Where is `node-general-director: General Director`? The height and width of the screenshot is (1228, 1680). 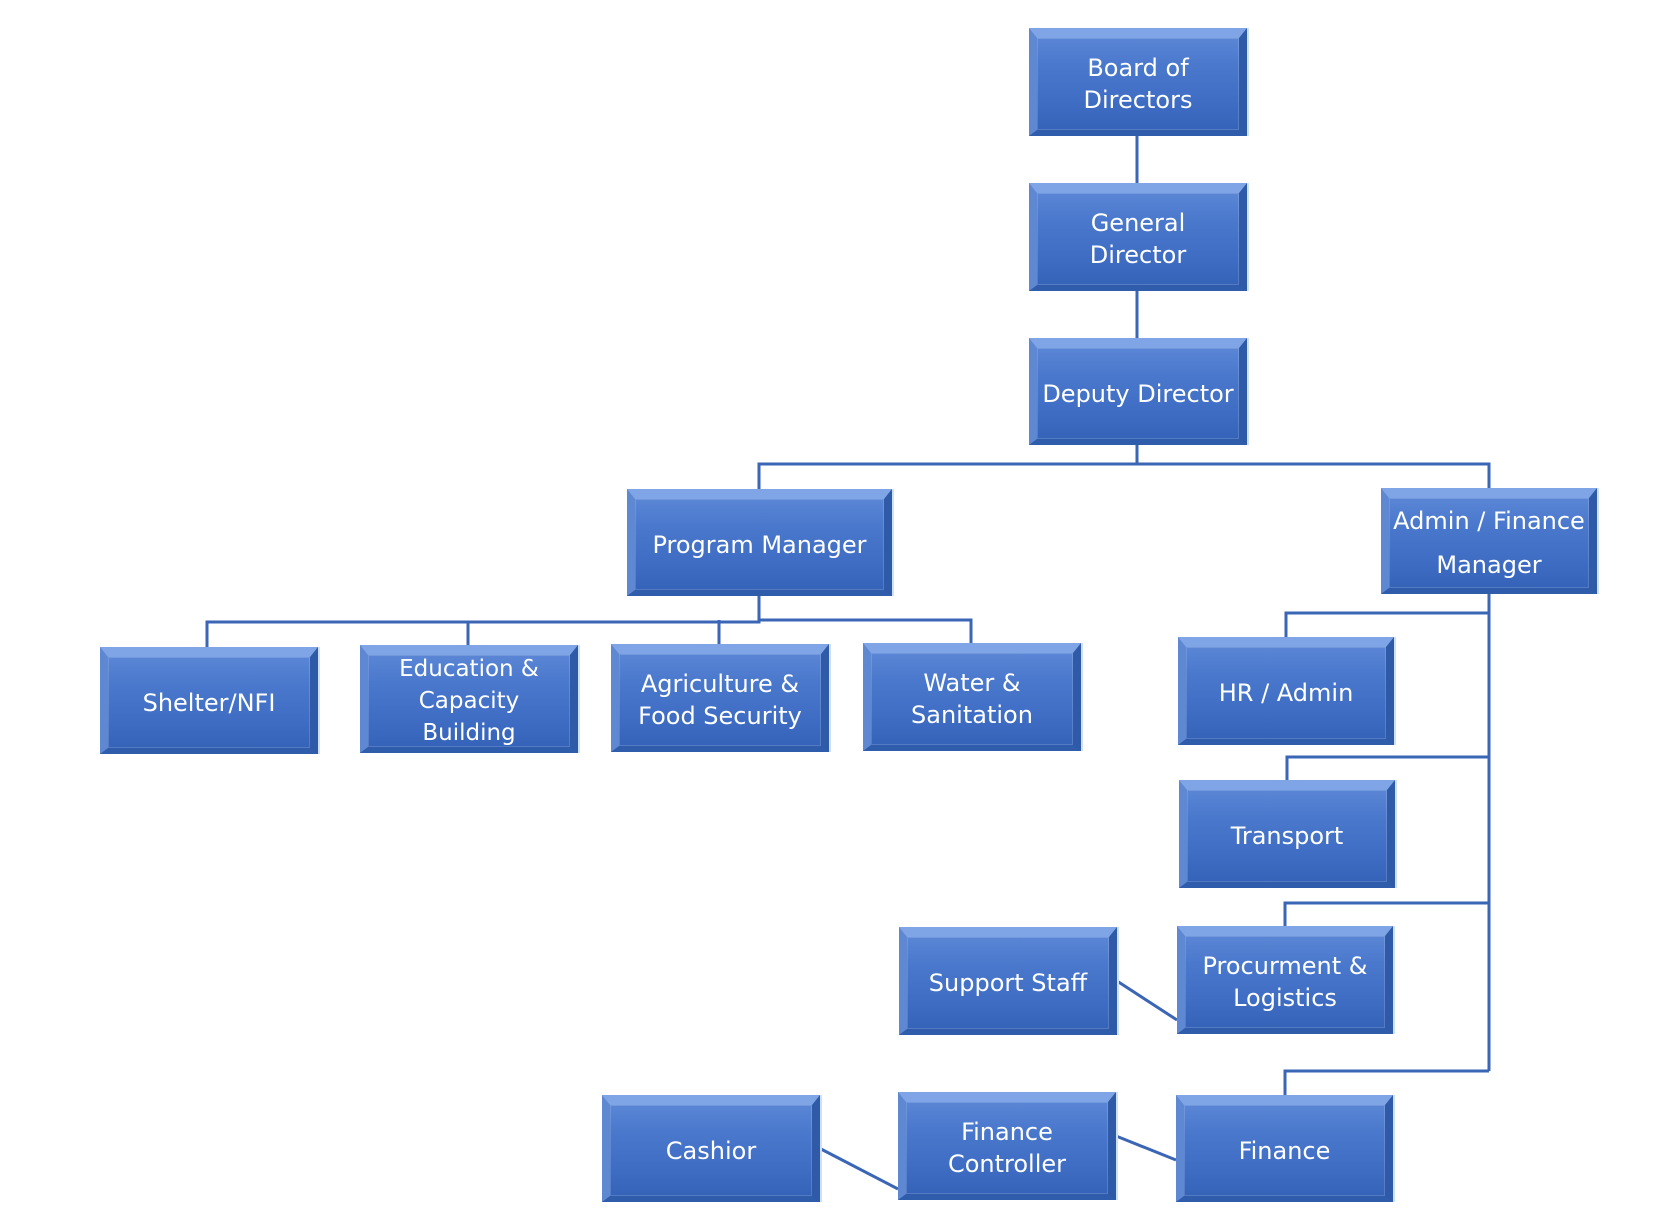
node-general-director: General Director is located at coordinates (1138, 237).